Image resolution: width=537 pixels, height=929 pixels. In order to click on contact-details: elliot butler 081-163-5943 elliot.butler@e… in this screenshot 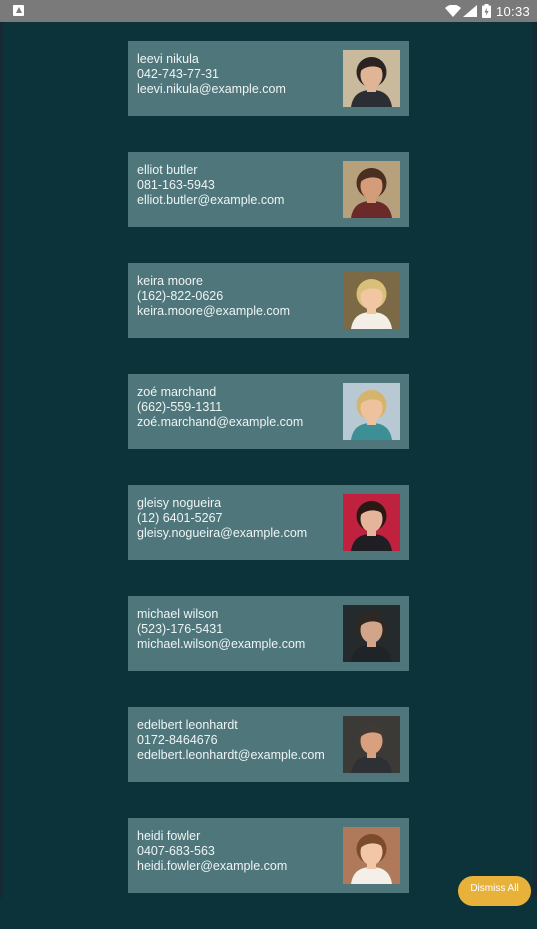, I will do `click(237, 185)`.